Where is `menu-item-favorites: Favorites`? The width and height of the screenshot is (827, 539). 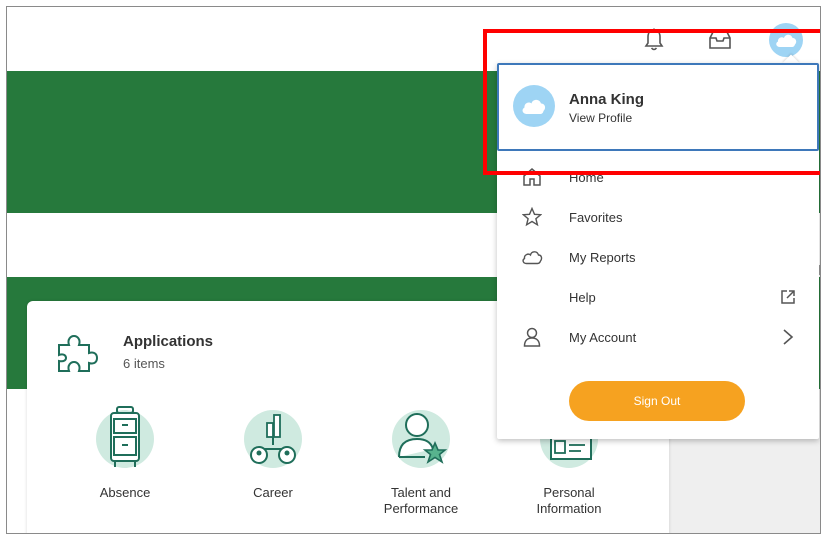
menu-item-favorites: Favorites is located at coordinates (658, 217).